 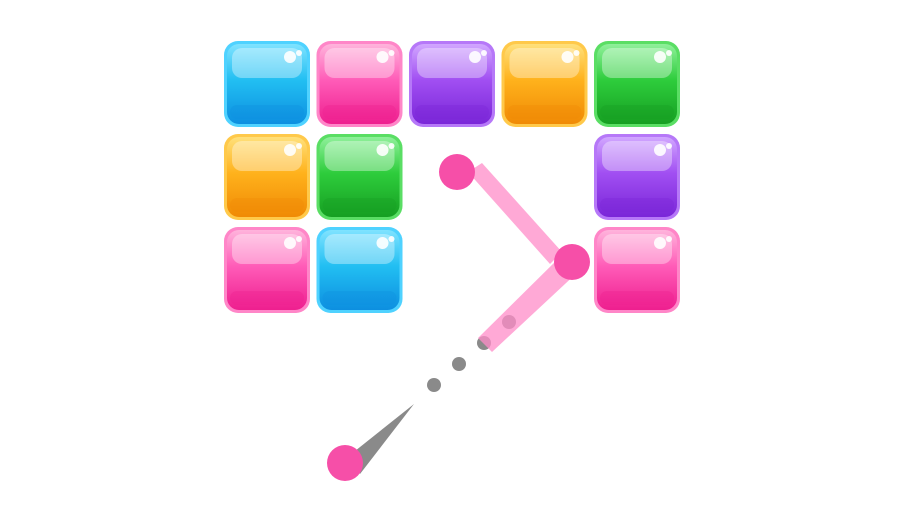 What do you see at coordinates (457, 172) in the screenshot?
I see `moving-ball` at bounding box center [457, 172].